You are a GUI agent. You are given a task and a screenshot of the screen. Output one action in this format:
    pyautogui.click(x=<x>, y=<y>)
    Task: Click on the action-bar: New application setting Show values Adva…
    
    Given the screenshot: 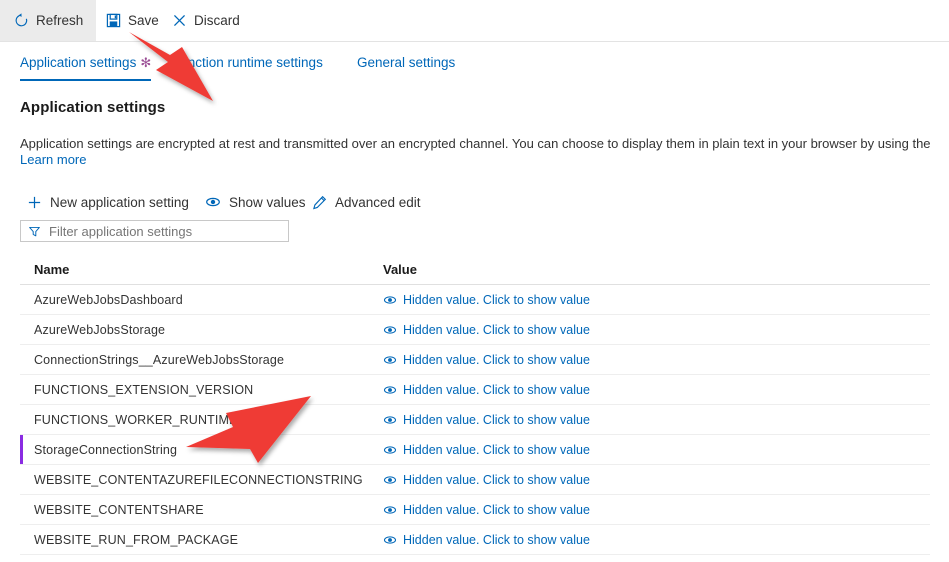 What is the action you would take?
    pyautogui.click(x=474, y=203)
    